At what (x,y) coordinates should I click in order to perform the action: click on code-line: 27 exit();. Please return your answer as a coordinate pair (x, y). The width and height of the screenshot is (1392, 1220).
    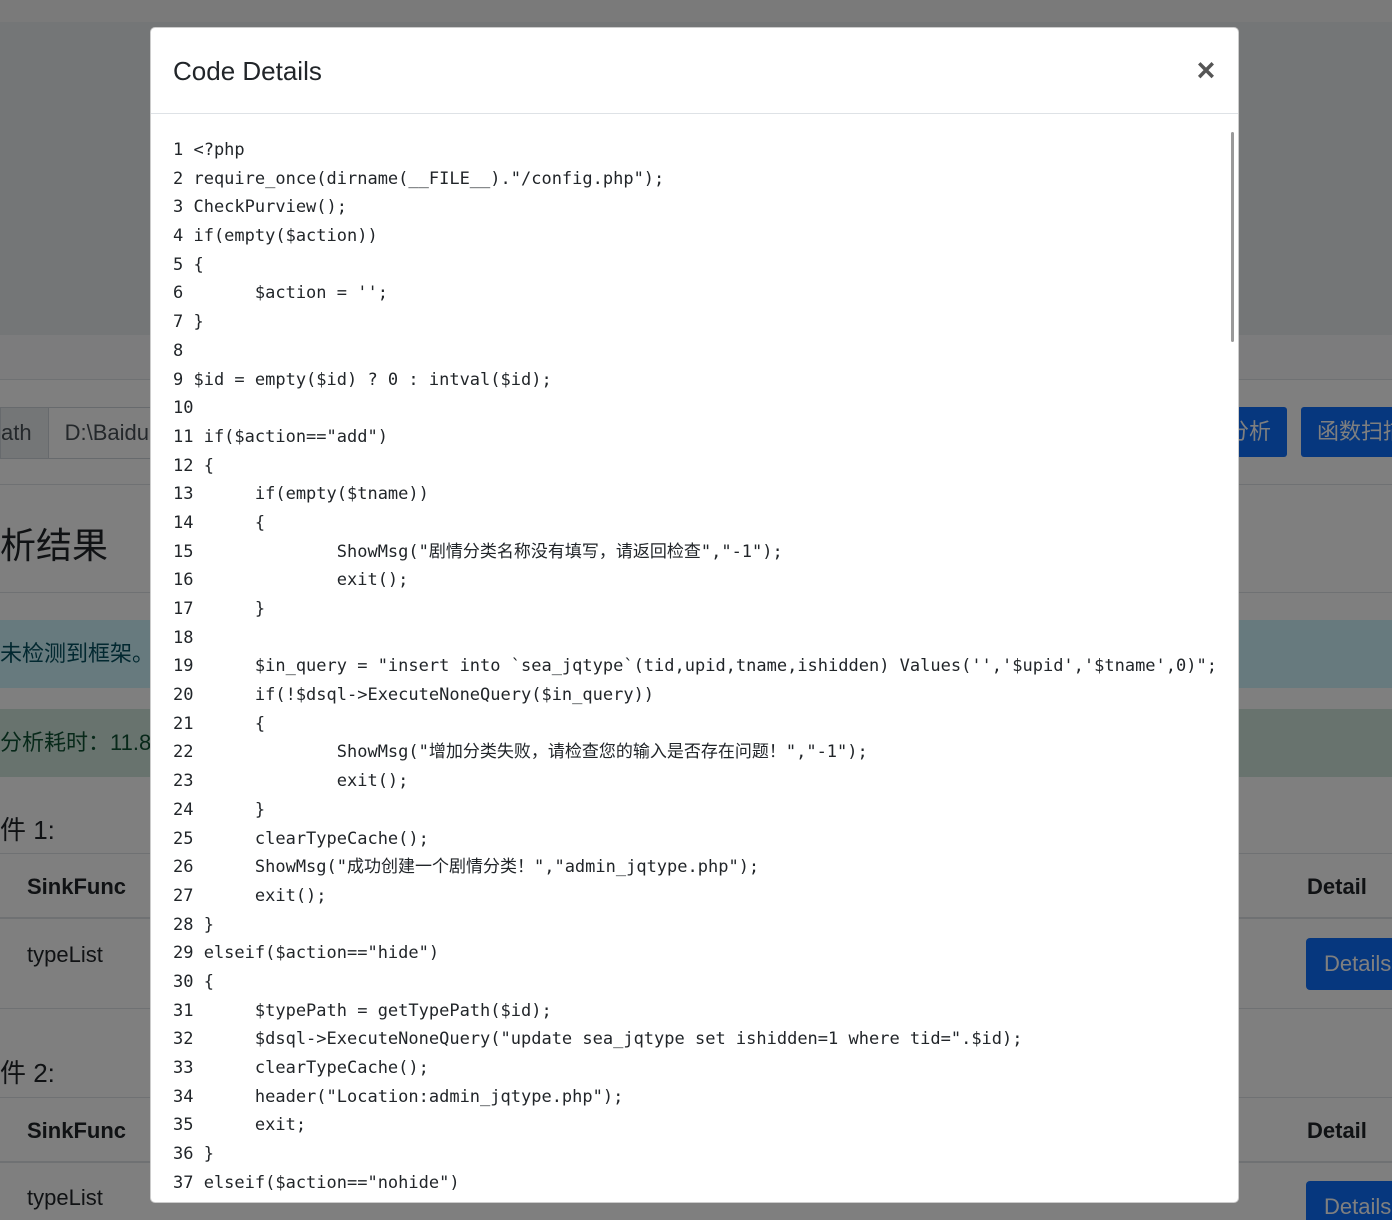
    Looking at the image, I should click on (250, 895).